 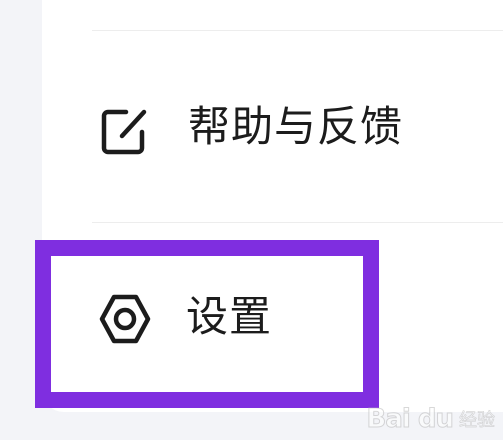 I want to click on top-divider, so click(x=297, y=30).